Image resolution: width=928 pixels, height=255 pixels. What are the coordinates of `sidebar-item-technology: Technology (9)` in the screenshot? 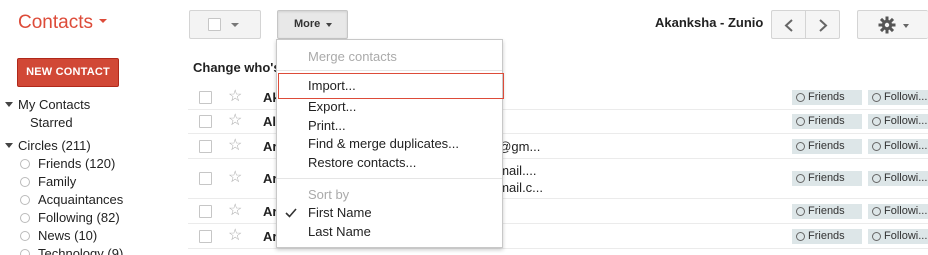 It's located at (90, 250).